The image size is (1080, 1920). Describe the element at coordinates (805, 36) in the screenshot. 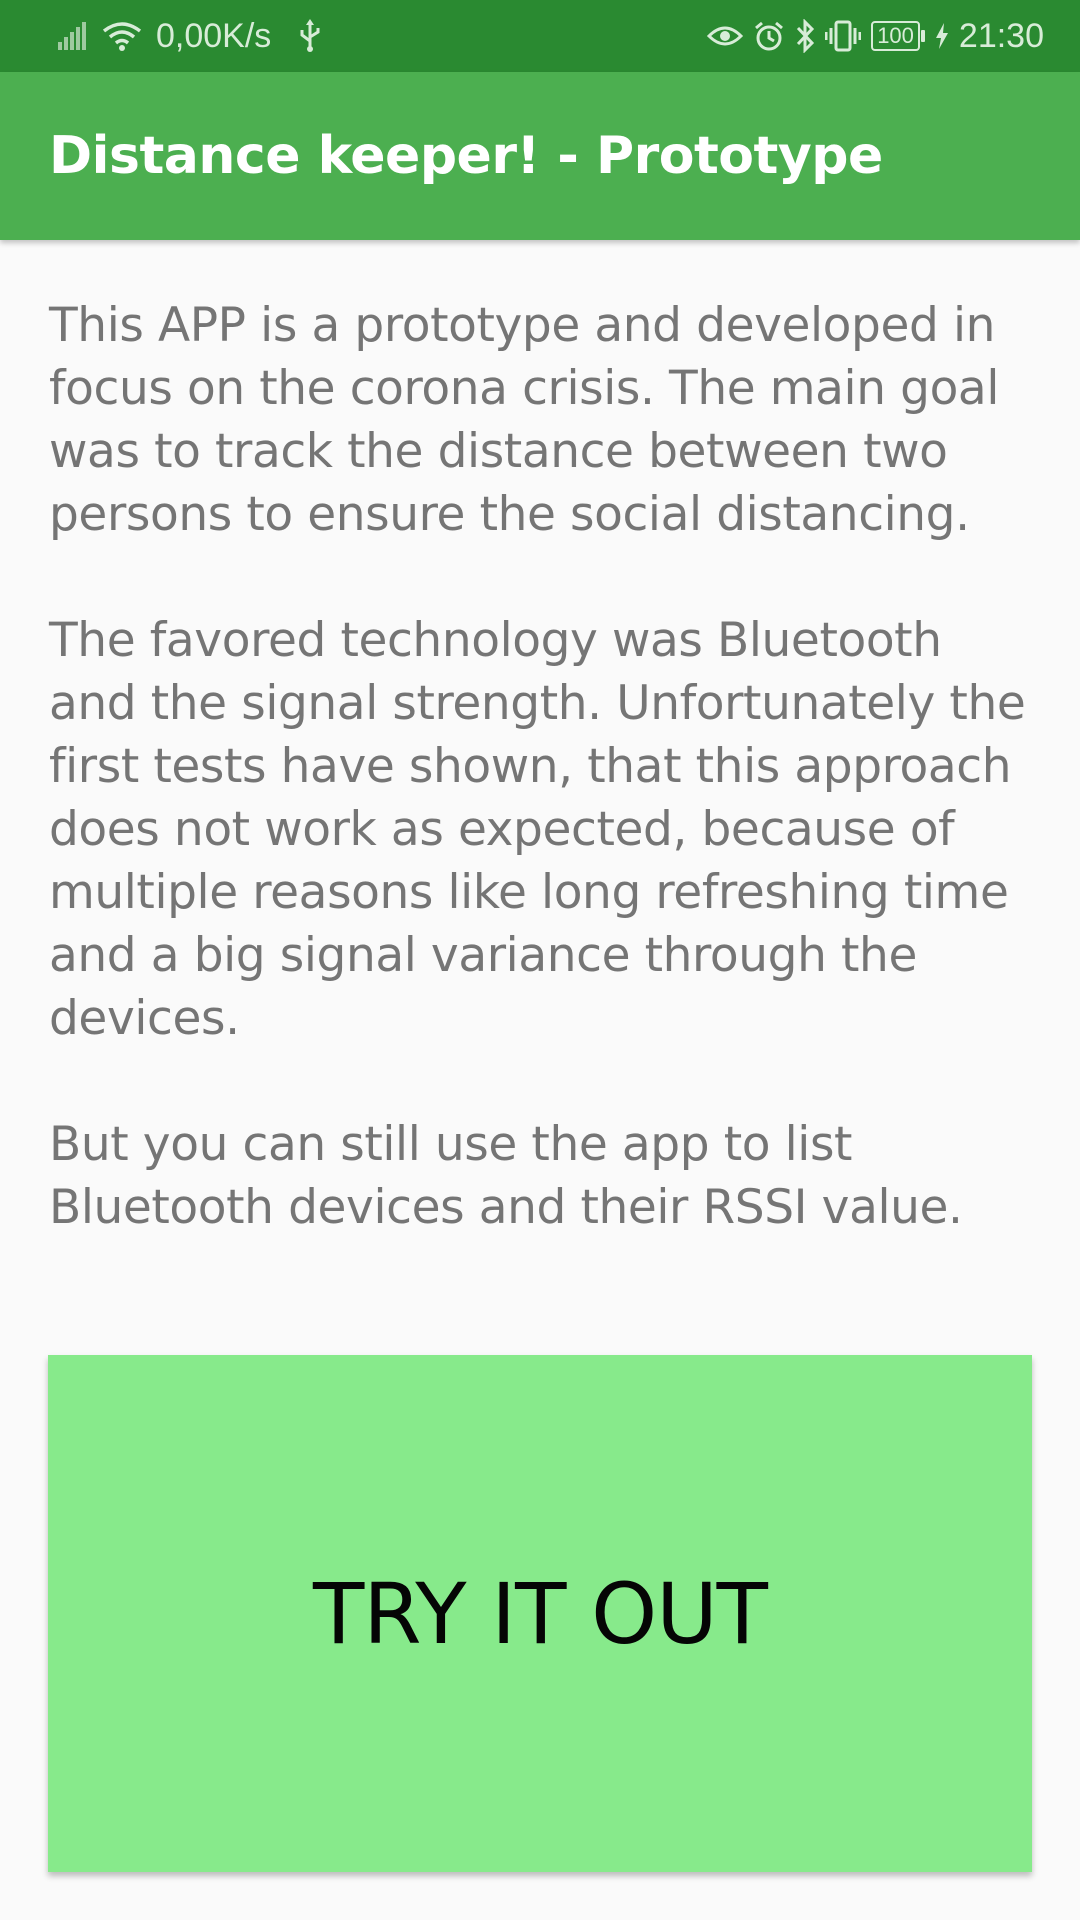

I see `bluetooth-icon` at that location.